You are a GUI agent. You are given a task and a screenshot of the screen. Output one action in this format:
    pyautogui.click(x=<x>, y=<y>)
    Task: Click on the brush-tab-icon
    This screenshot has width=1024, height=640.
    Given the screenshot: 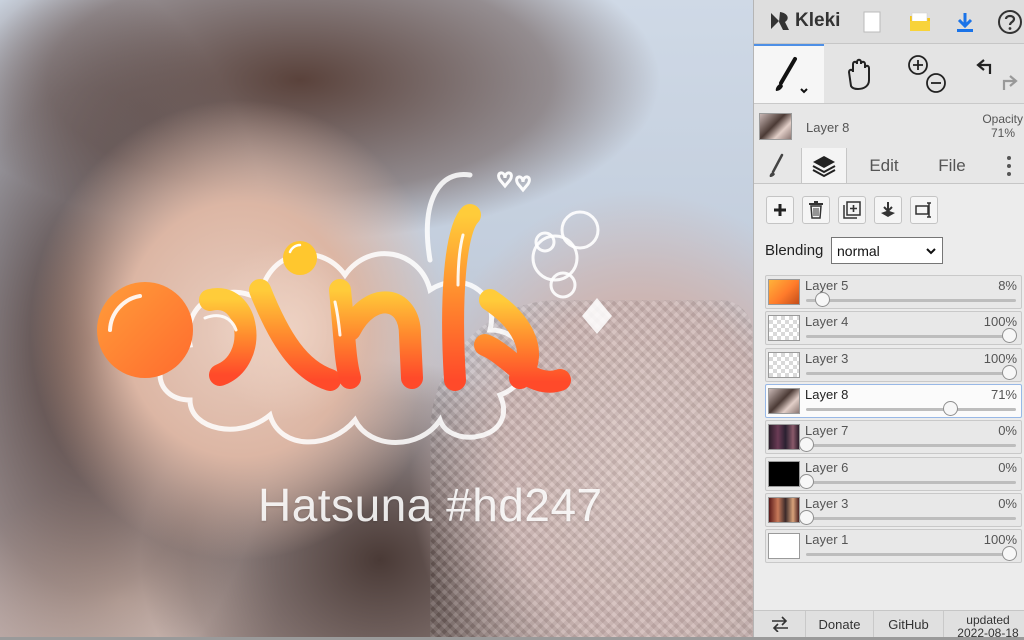 What is the action you would take?
    pyautogui.click(x=776, y=165)
    